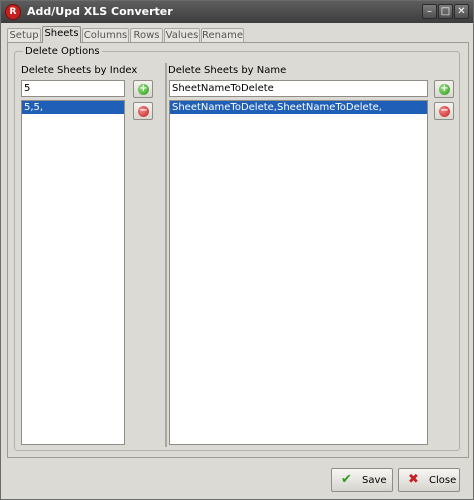 This screenshot has width=474, height=500. I want to click on remove-index-button: −, so click(143, 111).